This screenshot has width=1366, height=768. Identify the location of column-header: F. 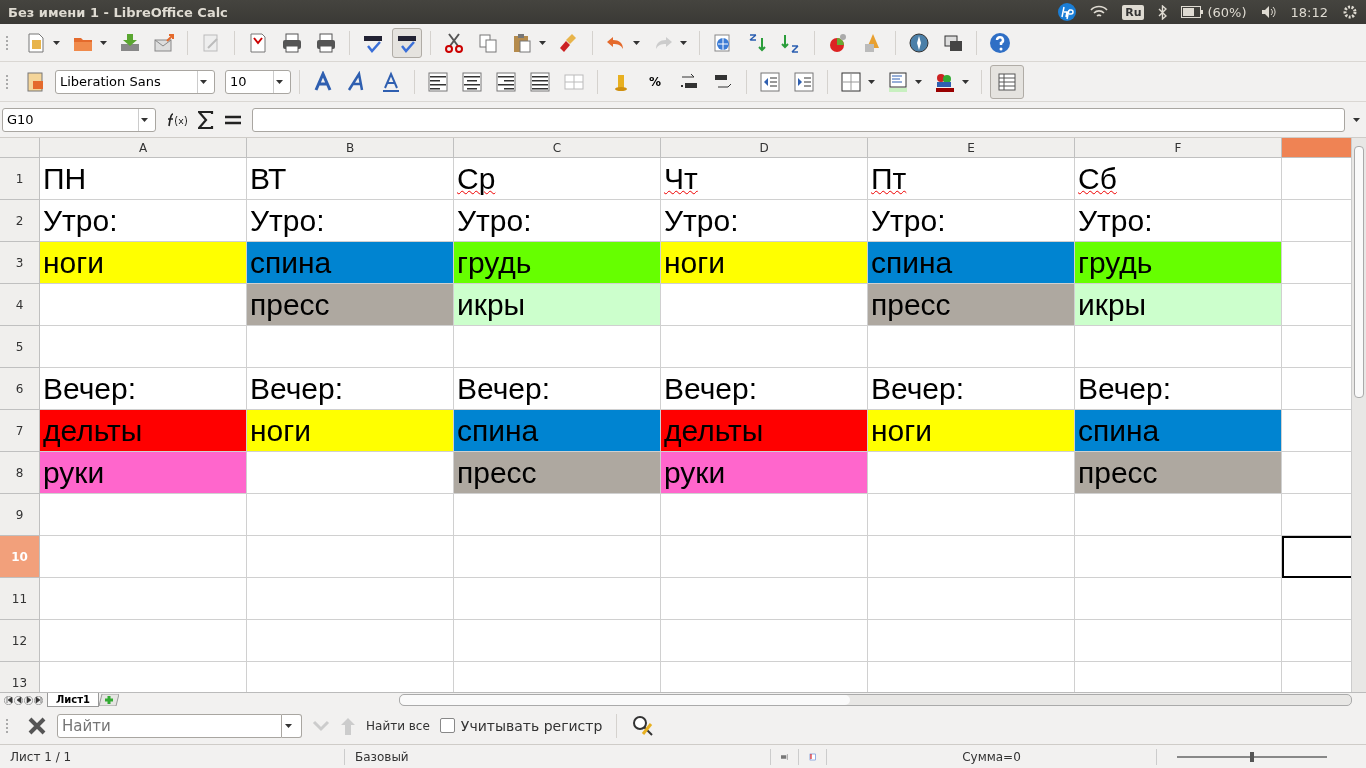
(1178, 148).